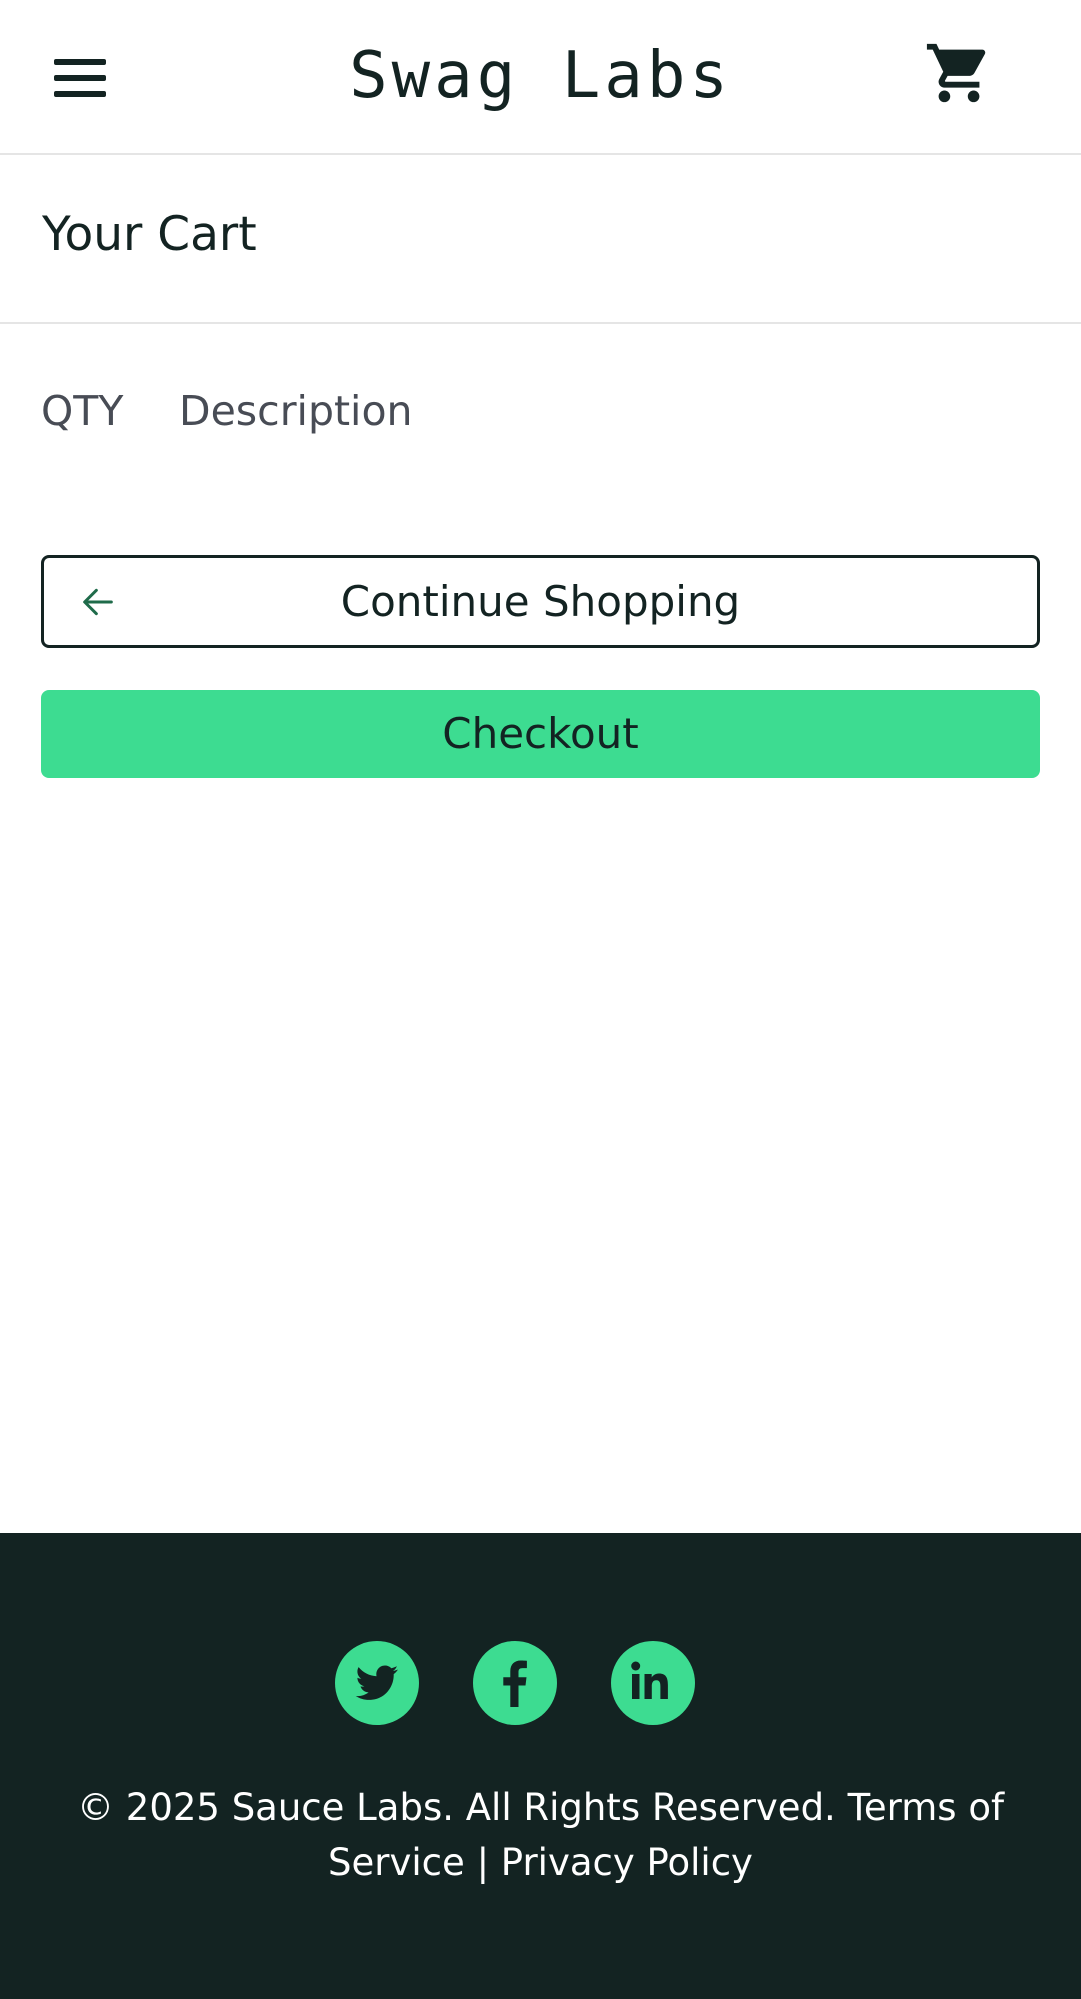  I want to click on privacy-policy-link: Privacy Policy, so click(627, 1862).